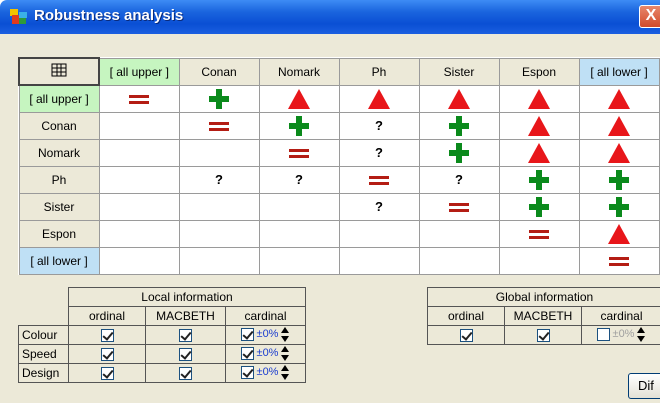 This screenshot has height=403, width=660. What do you see at coordinates (644, 386) in the screenshot?
I see `dif-button: Dif` at bounding box center [644, 386].